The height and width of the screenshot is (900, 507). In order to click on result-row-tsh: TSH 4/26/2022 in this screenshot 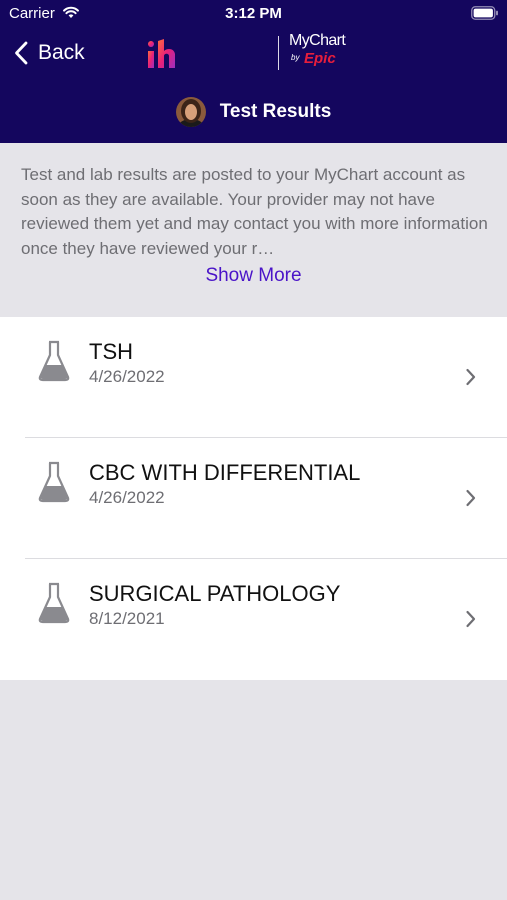, I will do `click(253, 377)`.